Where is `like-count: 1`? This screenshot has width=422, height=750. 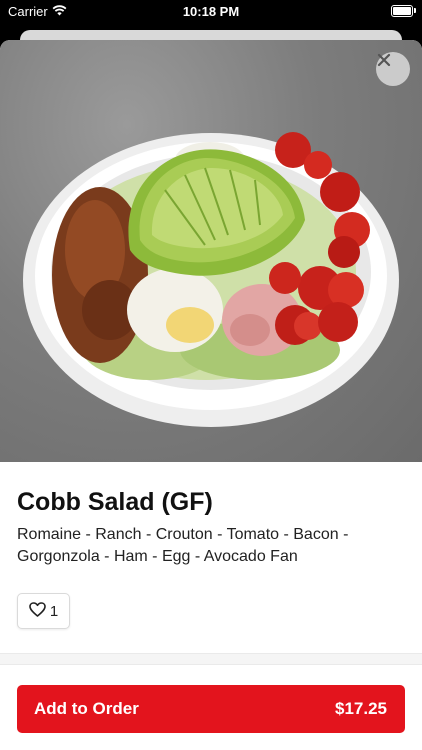 like-count: 1 is located at coordinates (54, 611).